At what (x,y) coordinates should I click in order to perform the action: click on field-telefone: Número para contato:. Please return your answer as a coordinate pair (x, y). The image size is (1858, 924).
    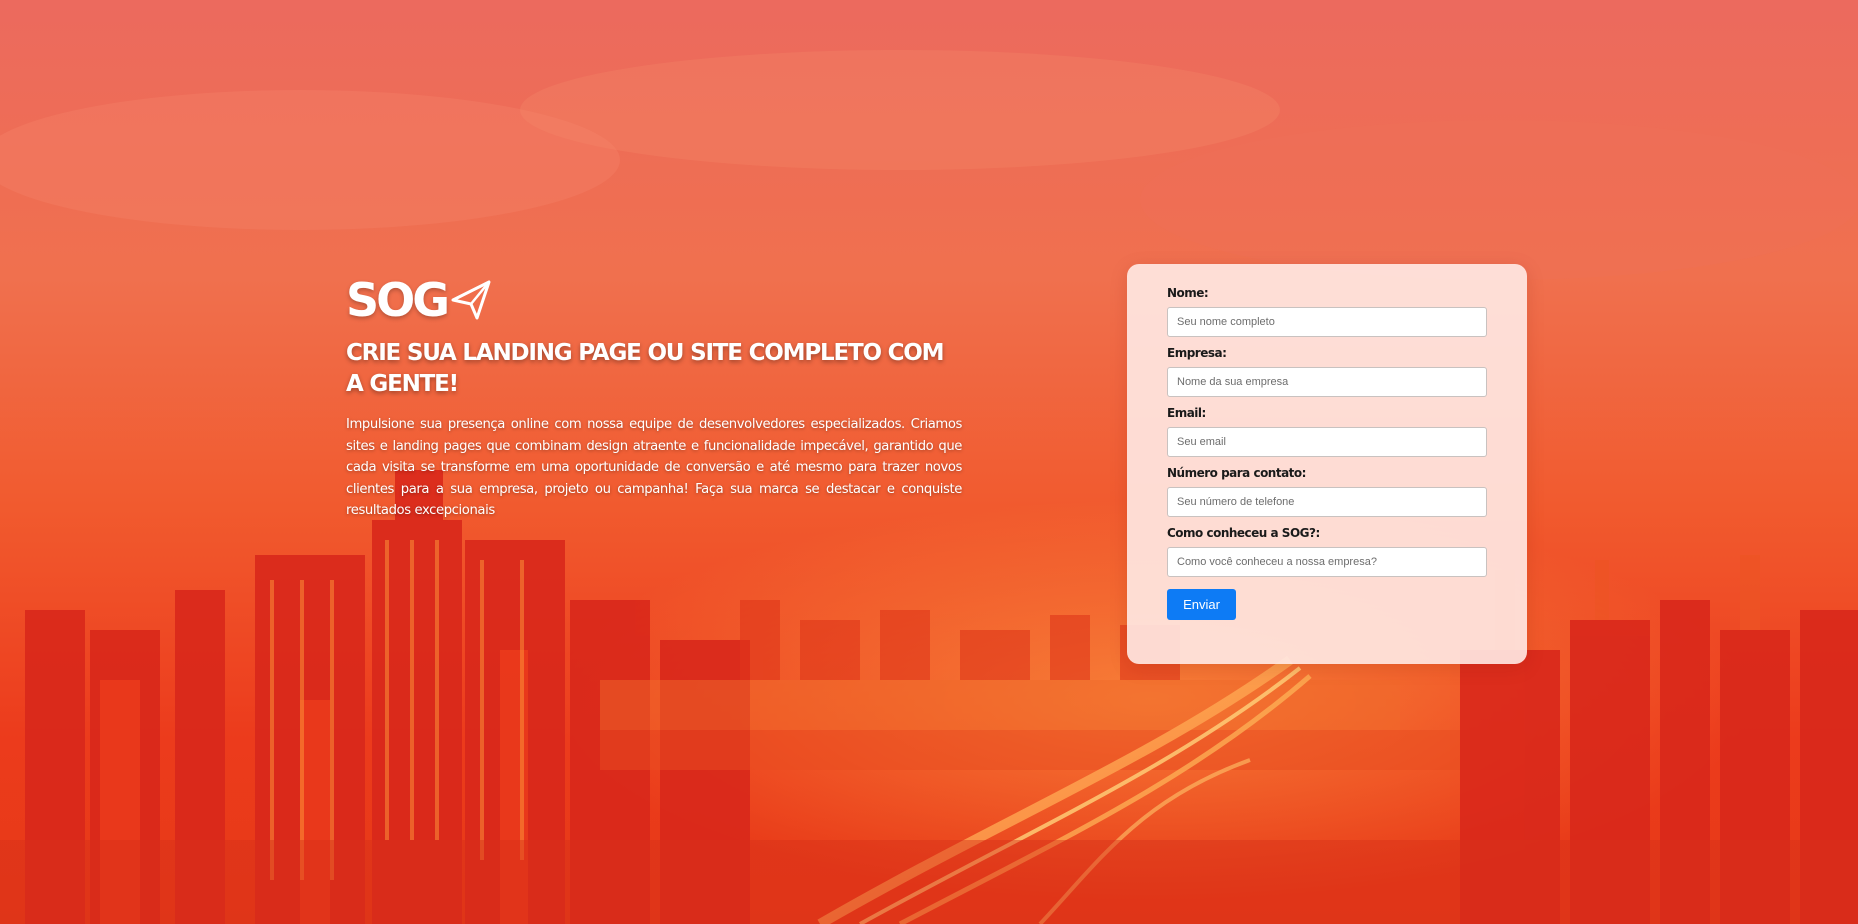
    Looking at the image, I should click on (1327, 491).